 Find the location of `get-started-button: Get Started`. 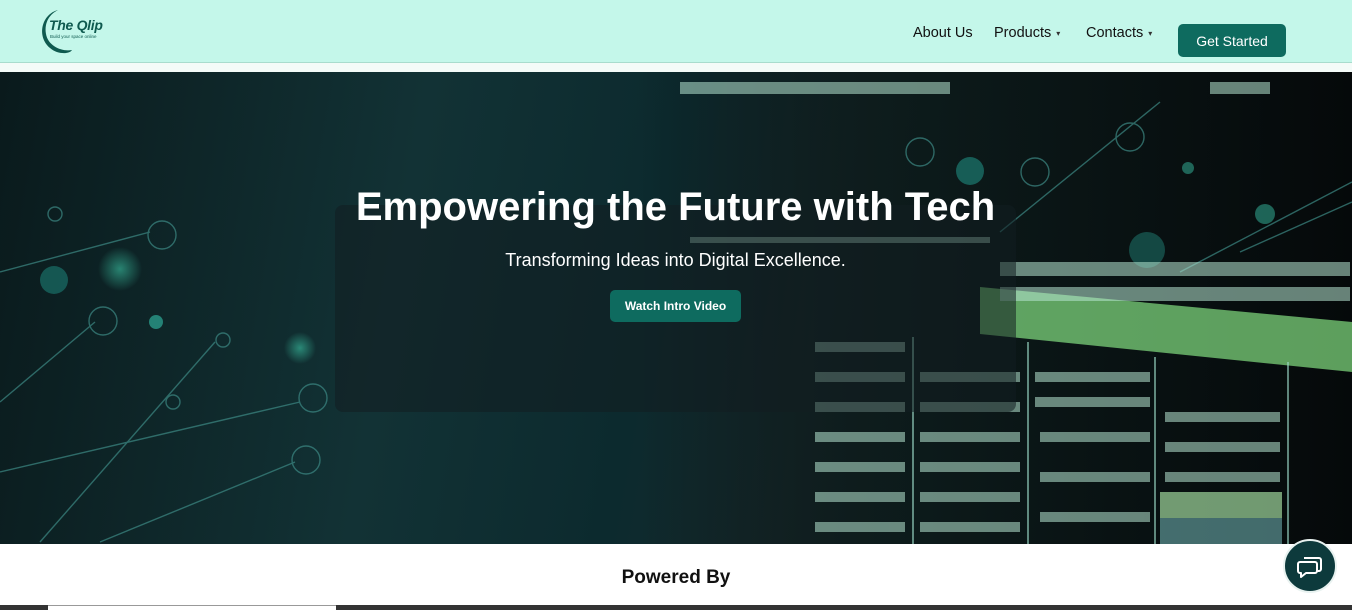

get-started-button: Get Started is located at coordinates (1232, 40).